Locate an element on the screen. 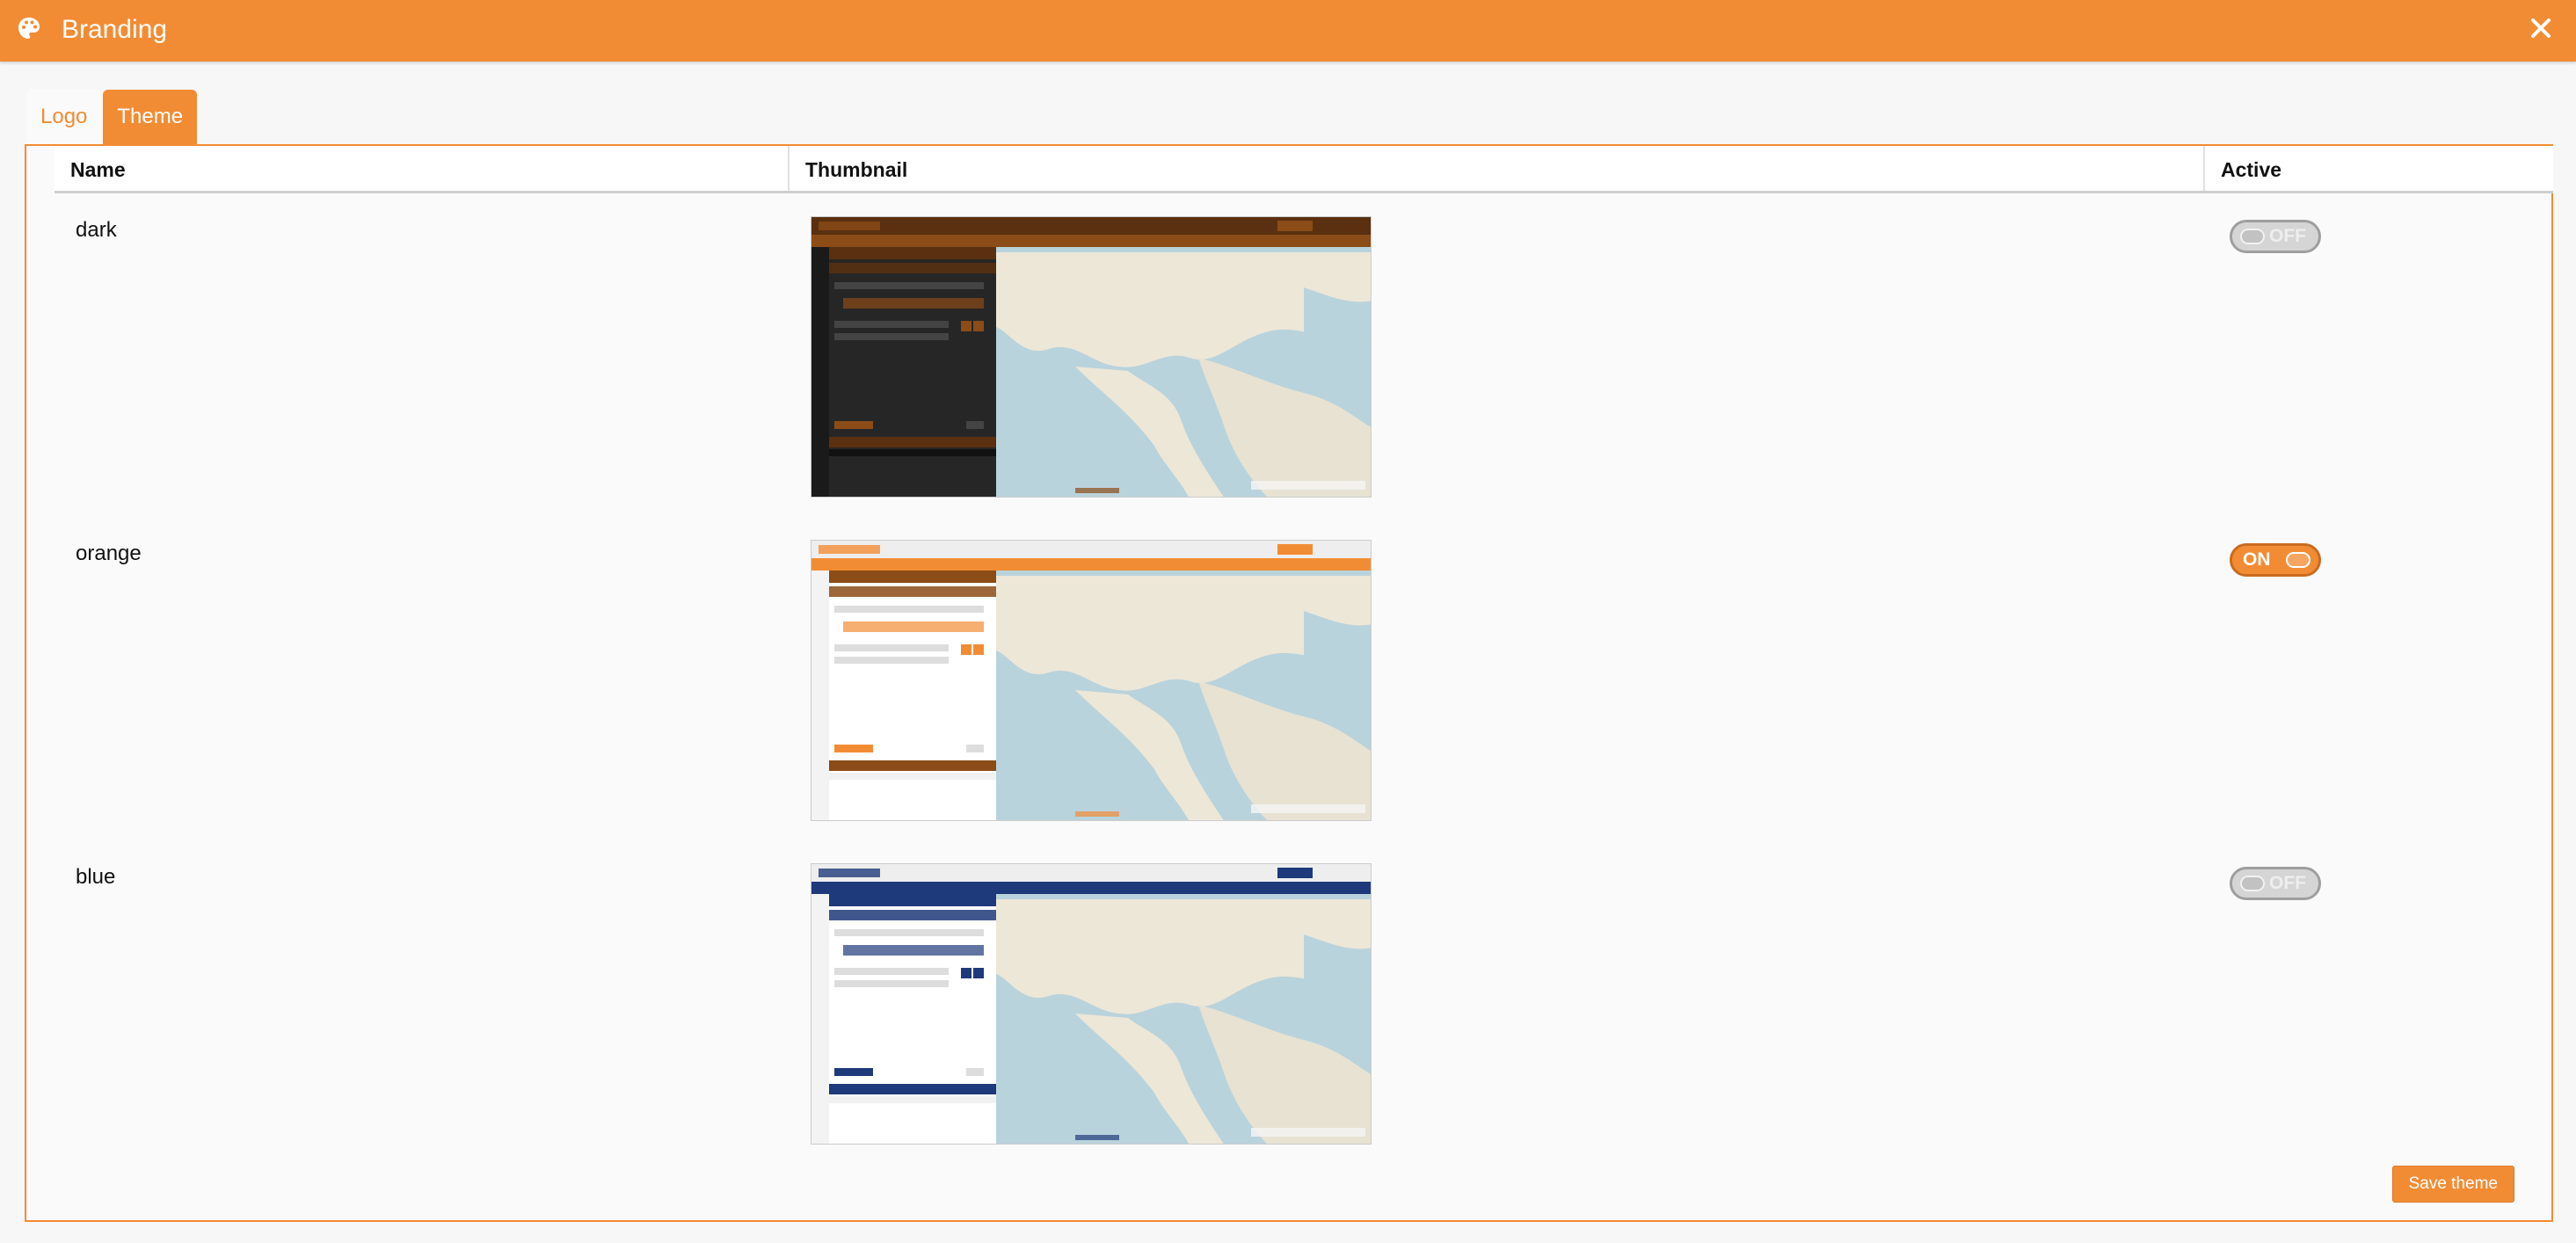  dialog-title: Branding is located at coordinates (115, 29).